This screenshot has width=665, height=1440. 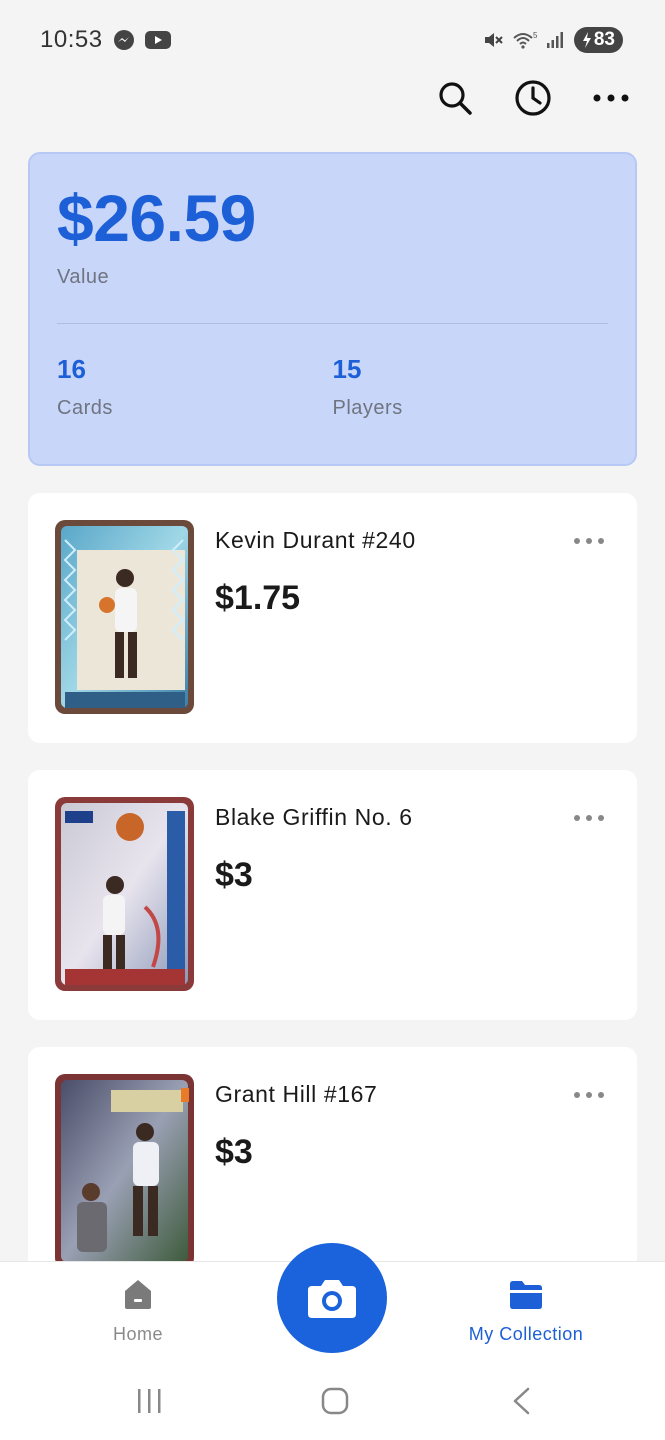 What do you see at coordinates (105, 40) in the screenshot?
I see `status-left: 10:53` at bounding box center [105, 40].